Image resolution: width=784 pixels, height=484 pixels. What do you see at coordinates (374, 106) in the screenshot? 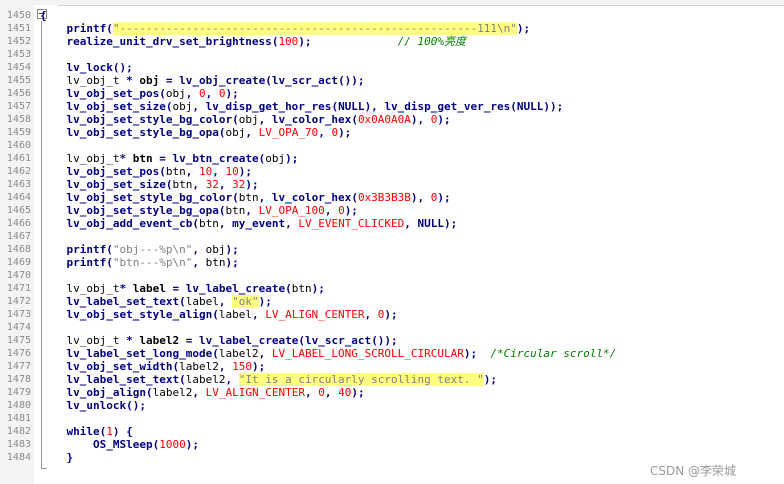
I see `code-token: ),` at bounding box center [374, 106].